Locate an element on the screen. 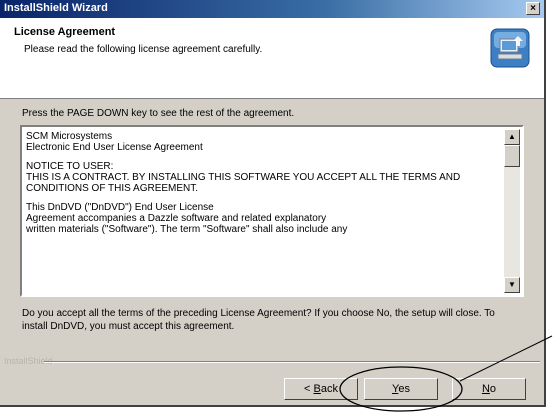 This screenshot has width=556, height=419. scroll-thumb is located at coordinates (512, 156).